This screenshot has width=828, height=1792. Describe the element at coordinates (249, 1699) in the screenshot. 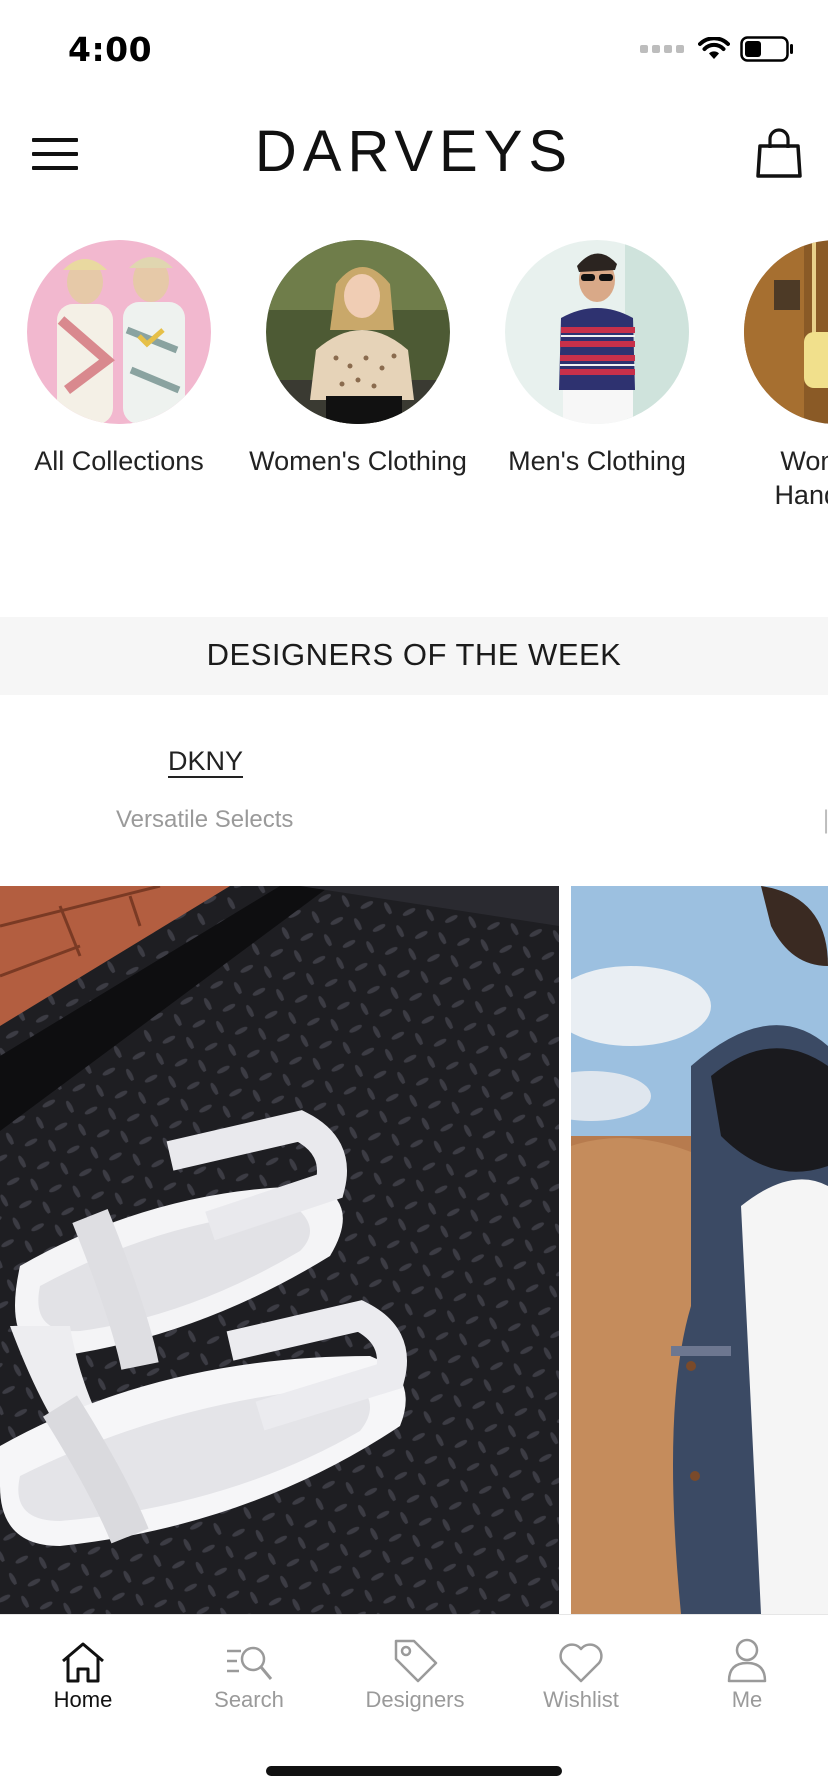

I see `tab-label: Search` at that location.